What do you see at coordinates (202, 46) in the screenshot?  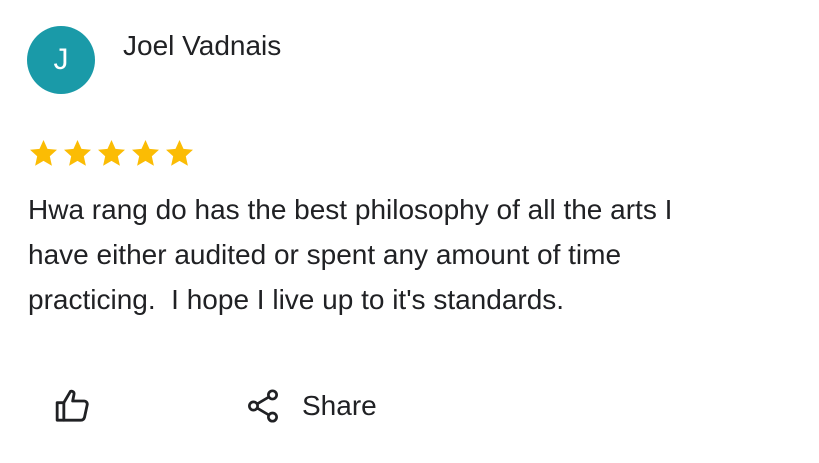 I see `reviewer-name: Joel Vadnais` at bounding box center [202, 46].